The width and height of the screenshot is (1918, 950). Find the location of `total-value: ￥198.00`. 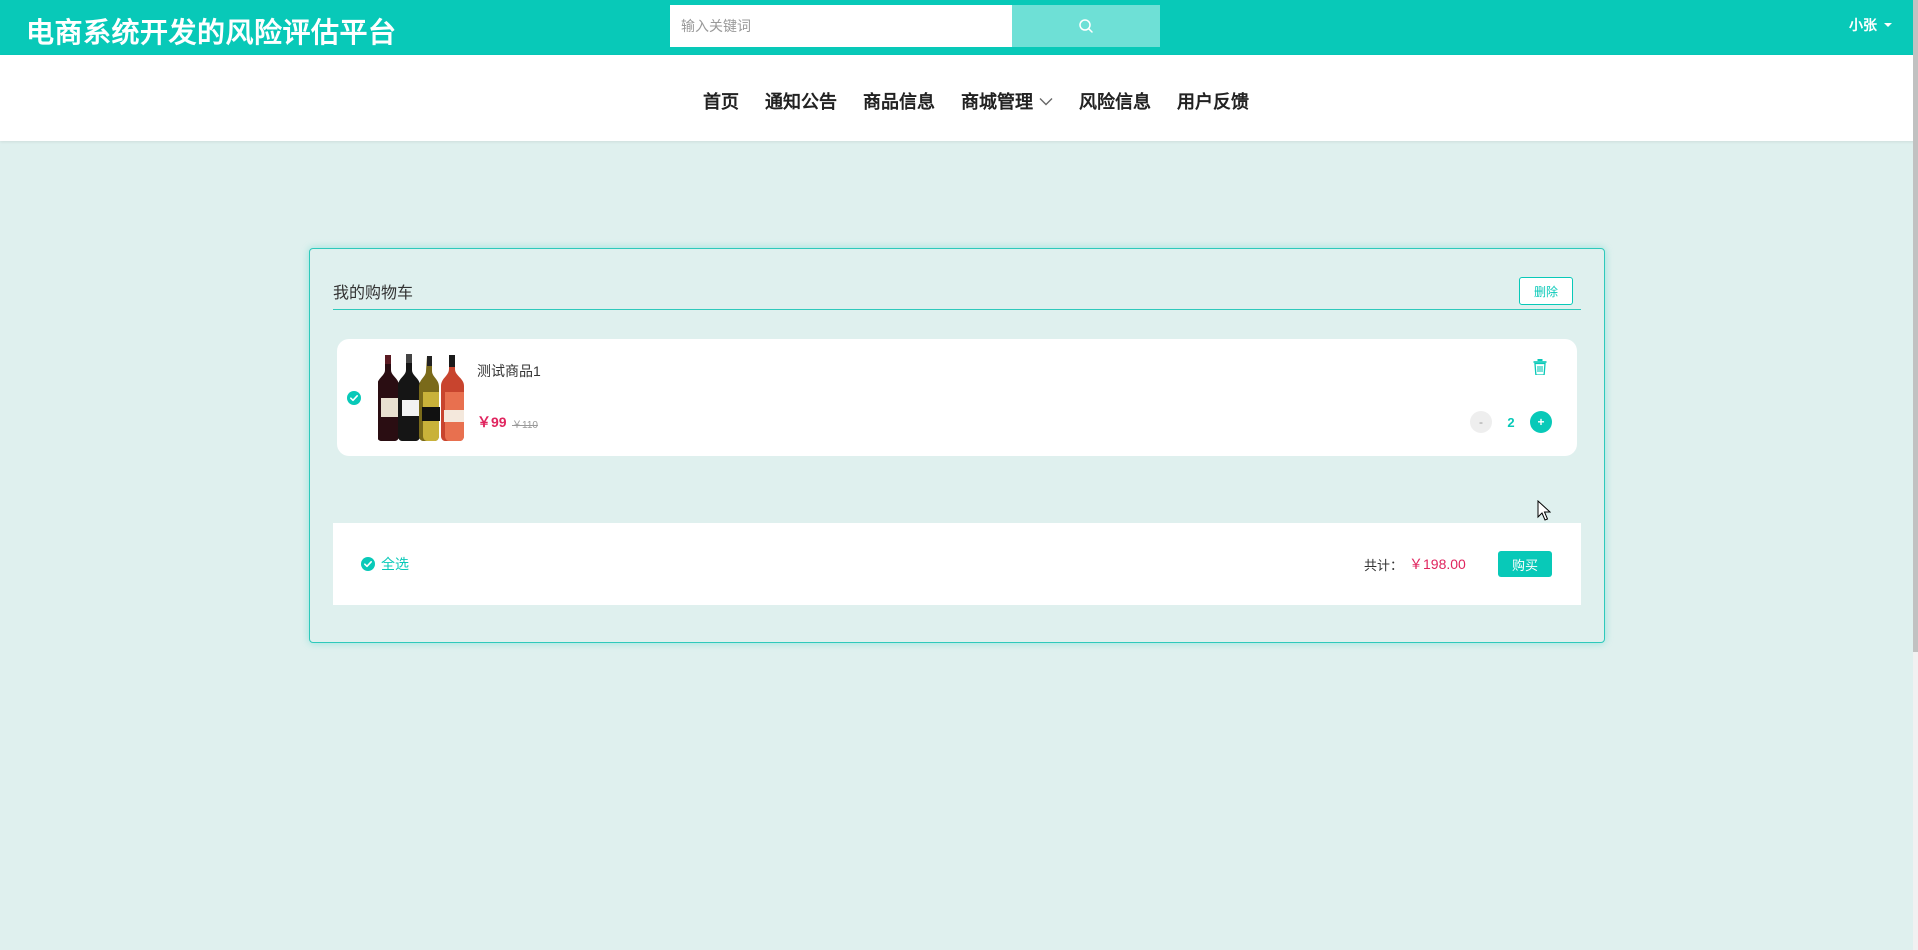

total-value: ￥198.00 is located at coordinates (1437, 564).